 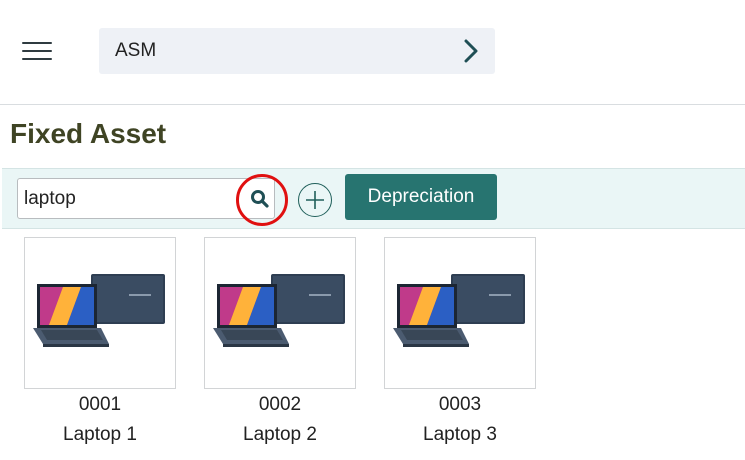 I want to click on asset-name: Laptop 1, so click(x=100, y=434).